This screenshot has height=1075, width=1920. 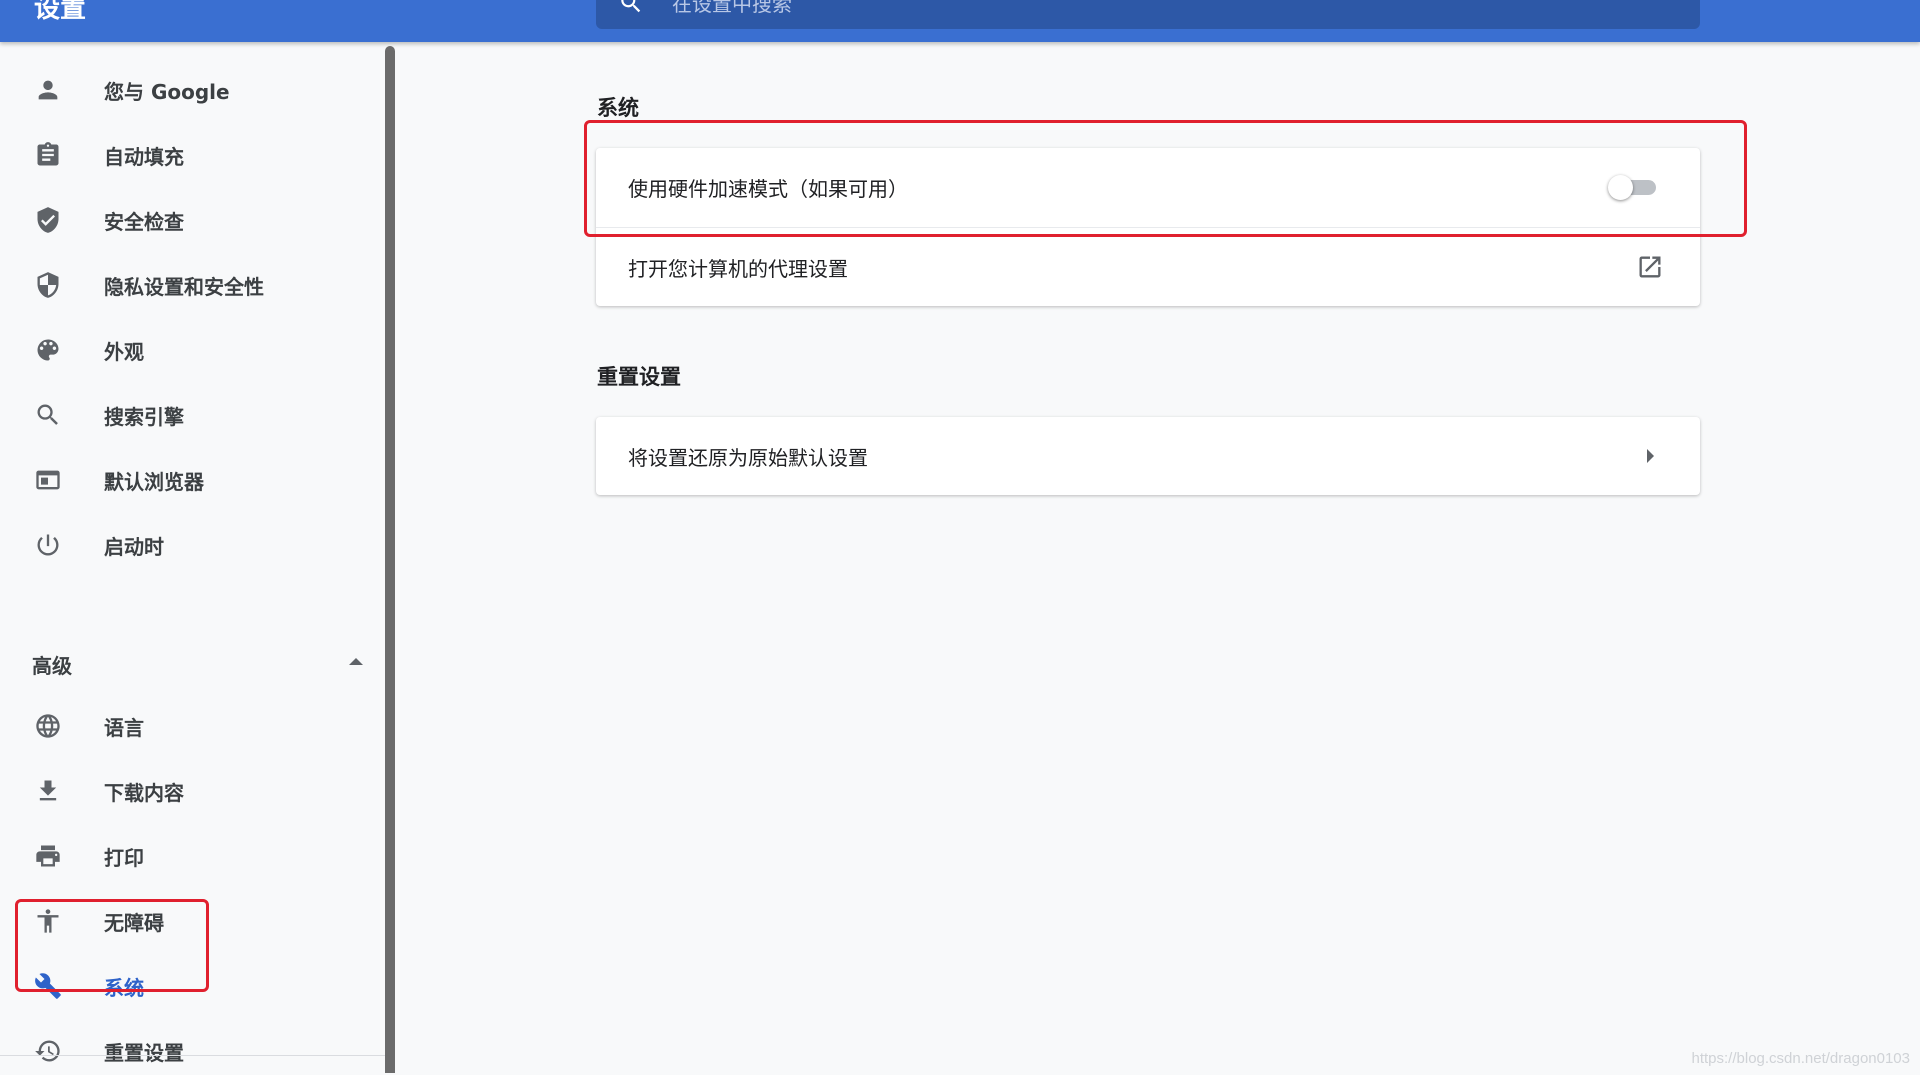 I want to click on history-icon, so click(x=48, y=1051).